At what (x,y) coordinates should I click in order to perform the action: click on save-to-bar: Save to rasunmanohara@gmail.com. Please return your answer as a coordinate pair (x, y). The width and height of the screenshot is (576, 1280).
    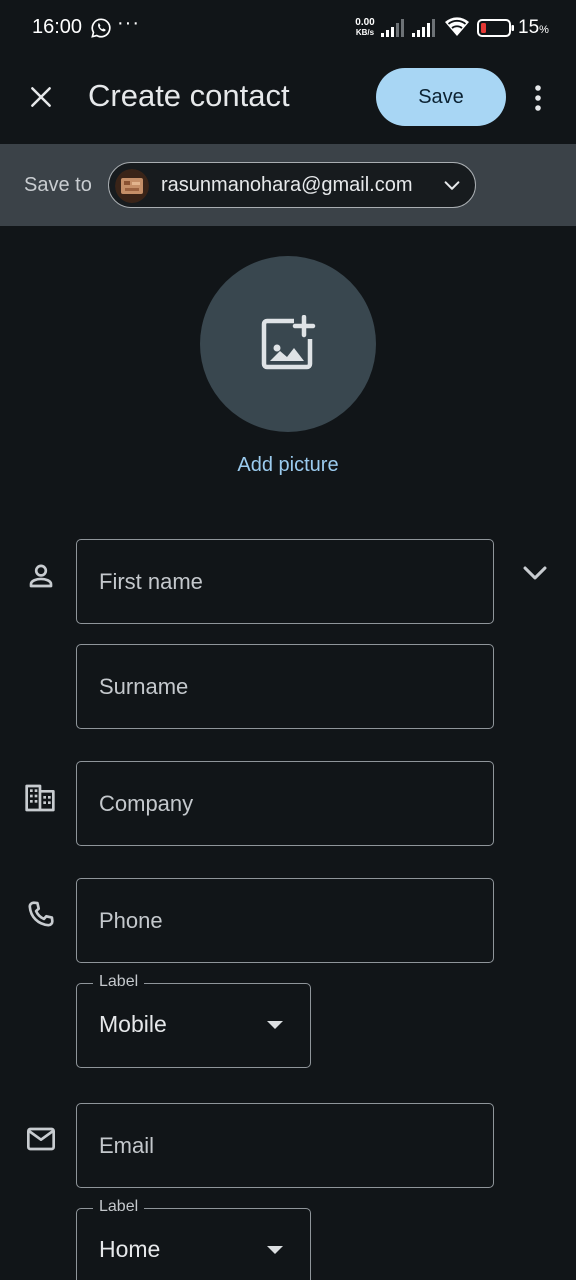
    Looking at the image, I should click on (288, 185).